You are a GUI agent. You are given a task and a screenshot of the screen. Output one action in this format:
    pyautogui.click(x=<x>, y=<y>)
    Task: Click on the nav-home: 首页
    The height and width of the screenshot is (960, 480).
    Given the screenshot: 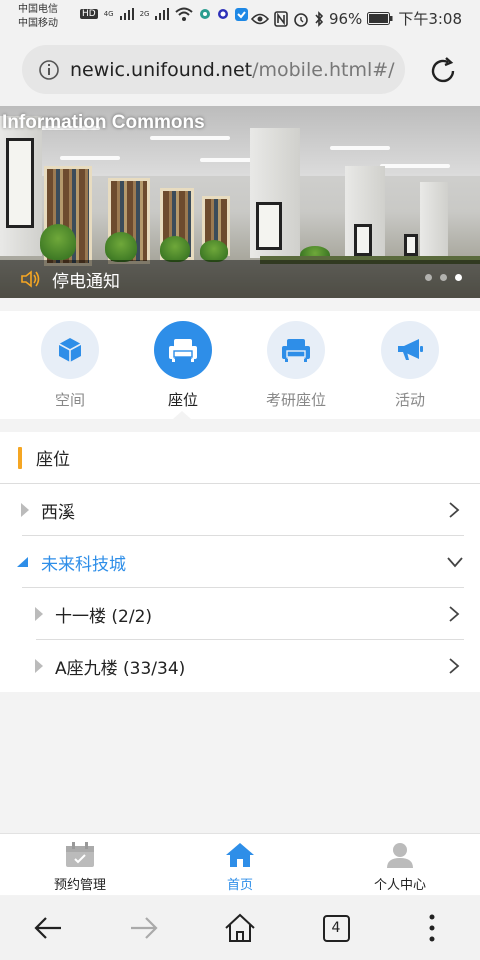 What is the action you would take?
    pyautogui.click(x=240, y=867)
    